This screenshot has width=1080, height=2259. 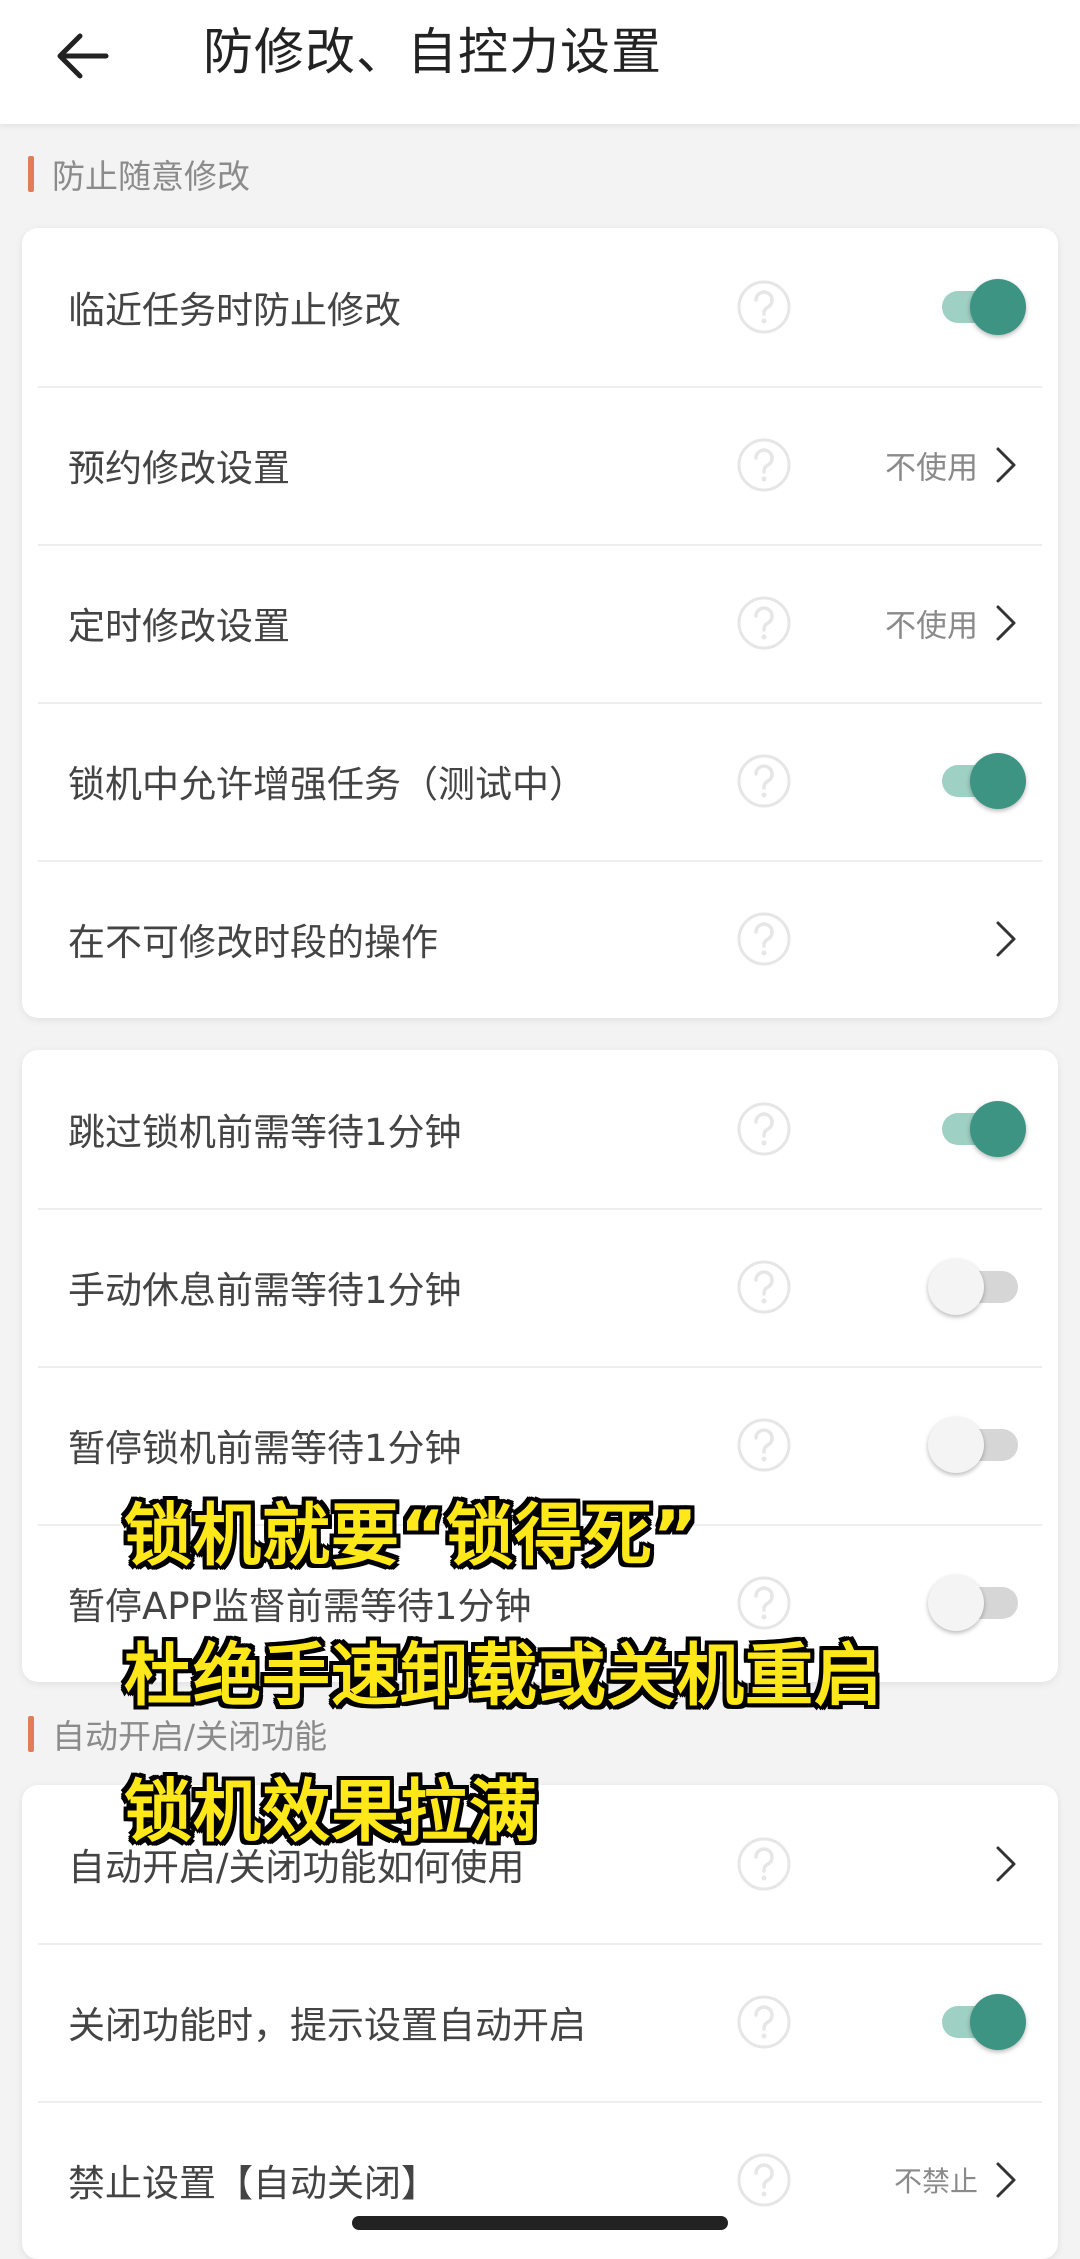 What do you see at coordinates (327, 2025) in the screenshot?
I see `setting-label: 关闭功能时，提示设置自动开启` at bounding box center [327, 2025].